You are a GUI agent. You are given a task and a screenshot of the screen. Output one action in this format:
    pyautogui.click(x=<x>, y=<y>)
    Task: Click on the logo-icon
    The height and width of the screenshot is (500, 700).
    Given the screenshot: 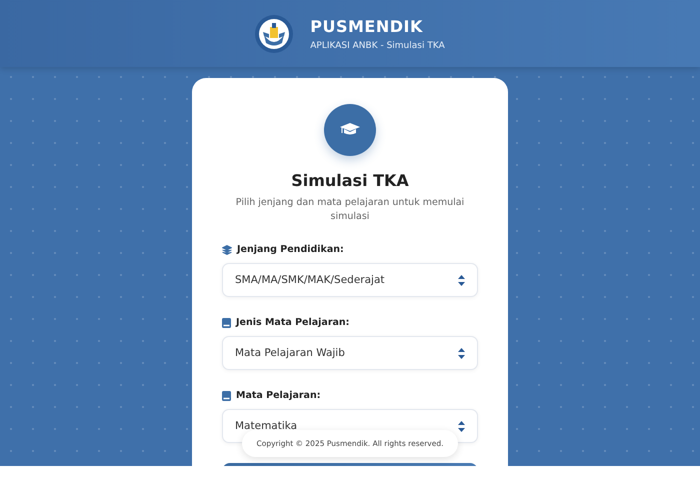 What is the action you would take?
    pyautogui.click(x=274, y=33)
    